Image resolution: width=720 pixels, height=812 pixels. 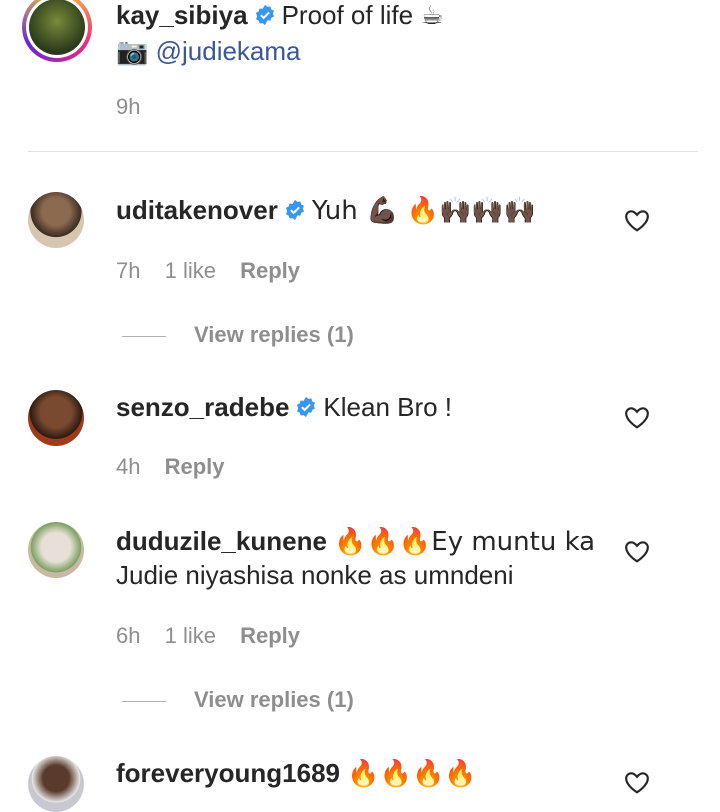 I want to click on caption-time: 9h, so click(x=128, y=106).